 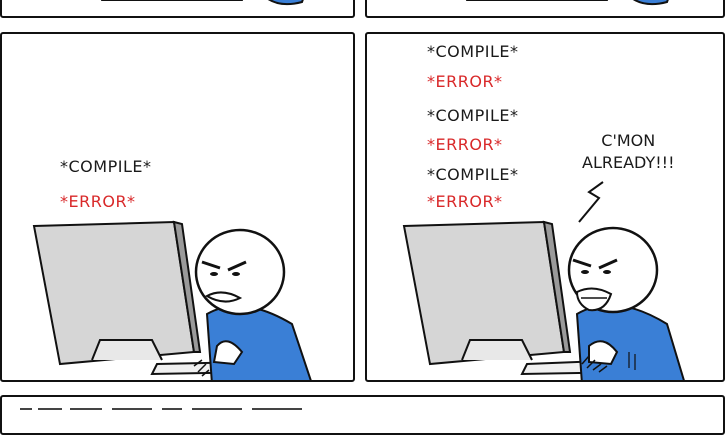 I want to click on panel-top-right-art, so click(x=567, y=3).